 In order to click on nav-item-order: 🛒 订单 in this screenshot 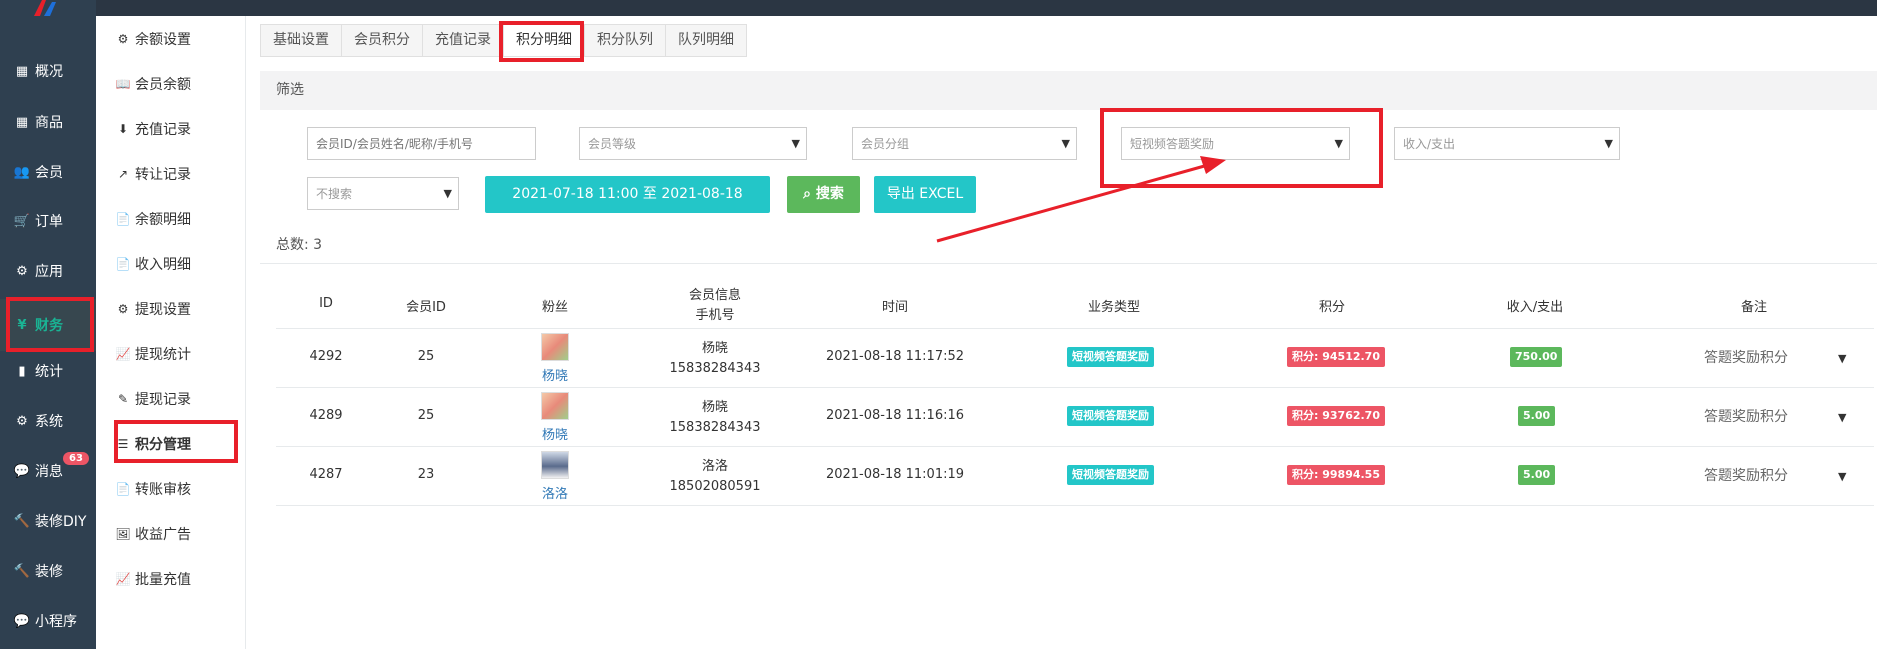, I will do `click(48, 221)`.